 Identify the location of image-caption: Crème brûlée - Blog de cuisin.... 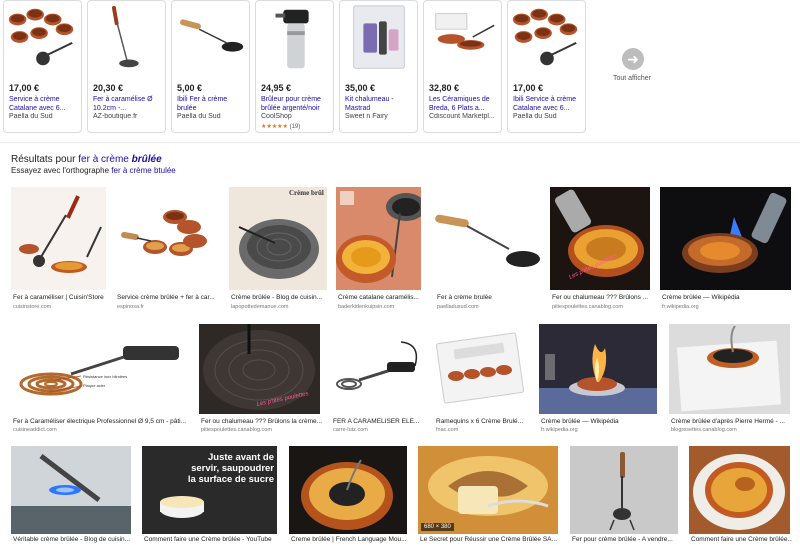
(277, 297).